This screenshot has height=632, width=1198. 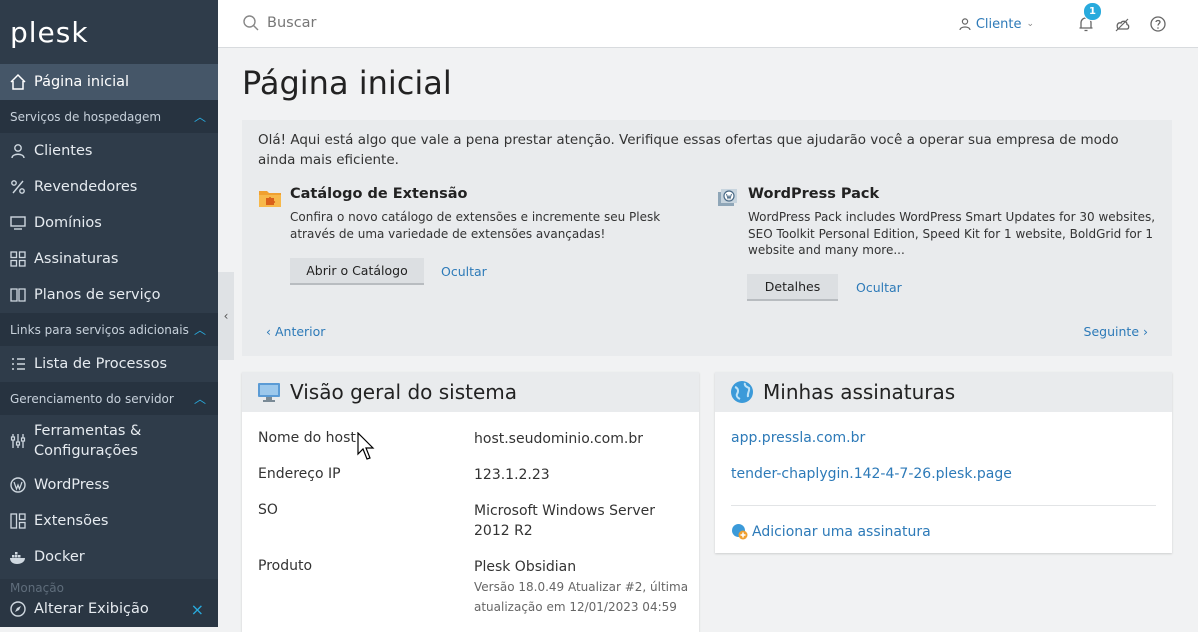 I want to click on page-title: Página inicial, so click(x=347, y=83).